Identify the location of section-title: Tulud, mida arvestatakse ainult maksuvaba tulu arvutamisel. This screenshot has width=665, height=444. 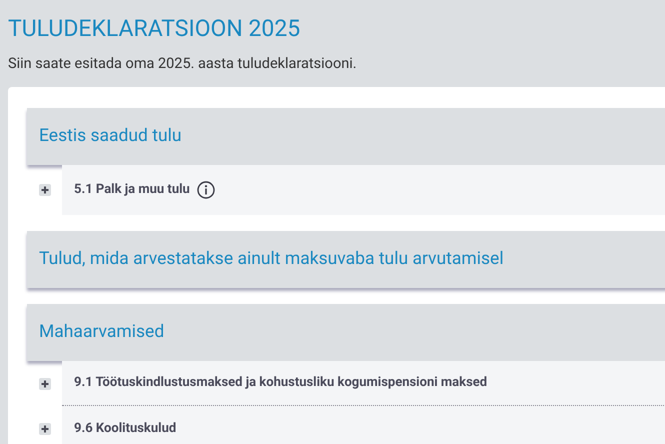
(271, 260).